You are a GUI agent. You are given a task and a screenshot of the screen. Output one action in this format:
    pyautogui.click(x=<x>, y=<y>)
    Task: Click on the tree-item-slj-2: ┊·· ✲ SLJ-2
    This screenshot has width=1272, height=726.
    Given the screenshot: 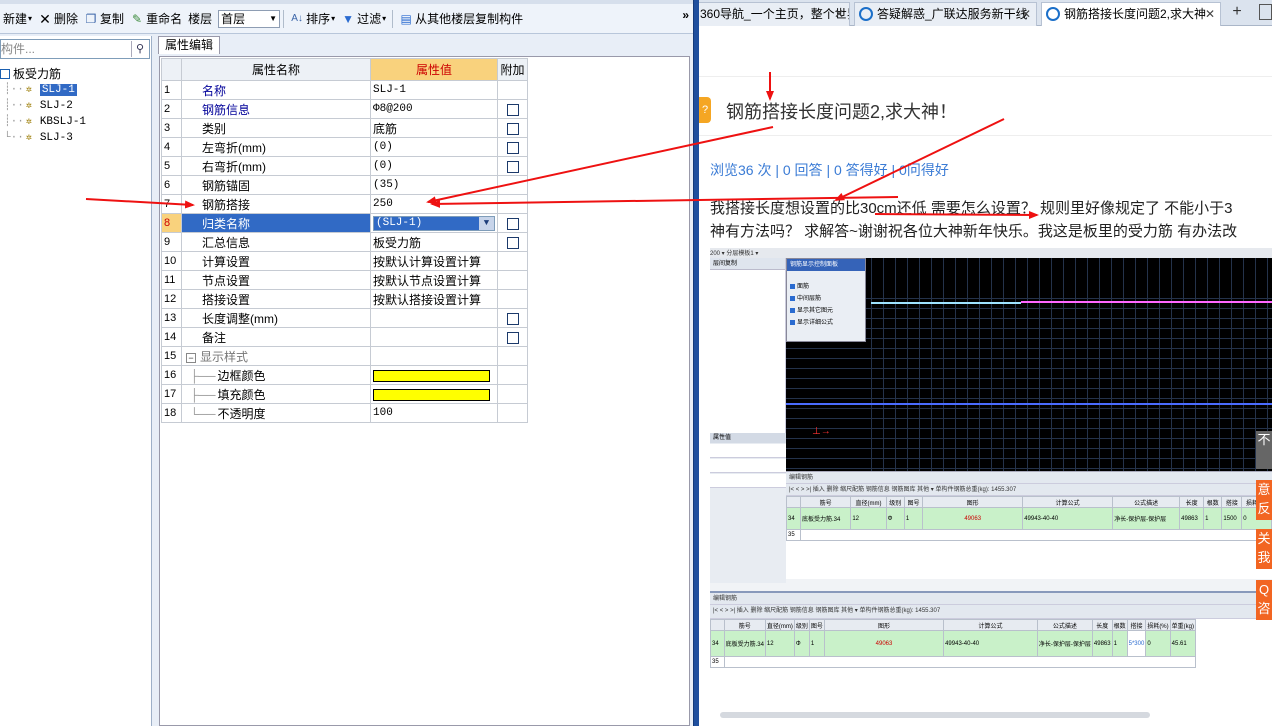 What is the action you would take?
    pyautogui.click(x=75, y=106)
    